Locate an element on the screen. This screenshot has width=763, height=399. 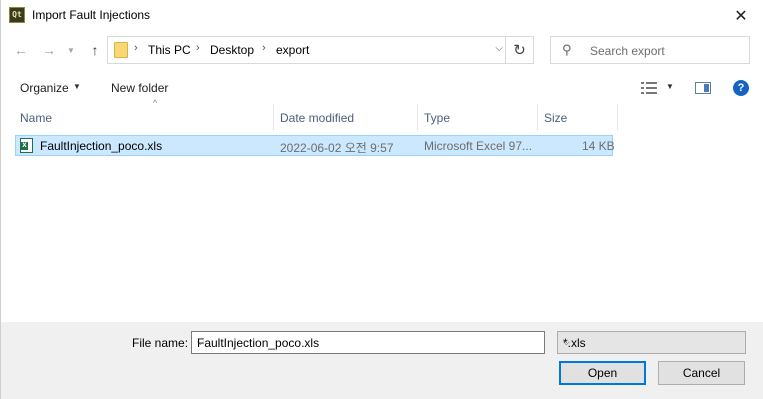
window-title: Import Fault Injections is located at coordinates (91, 15).